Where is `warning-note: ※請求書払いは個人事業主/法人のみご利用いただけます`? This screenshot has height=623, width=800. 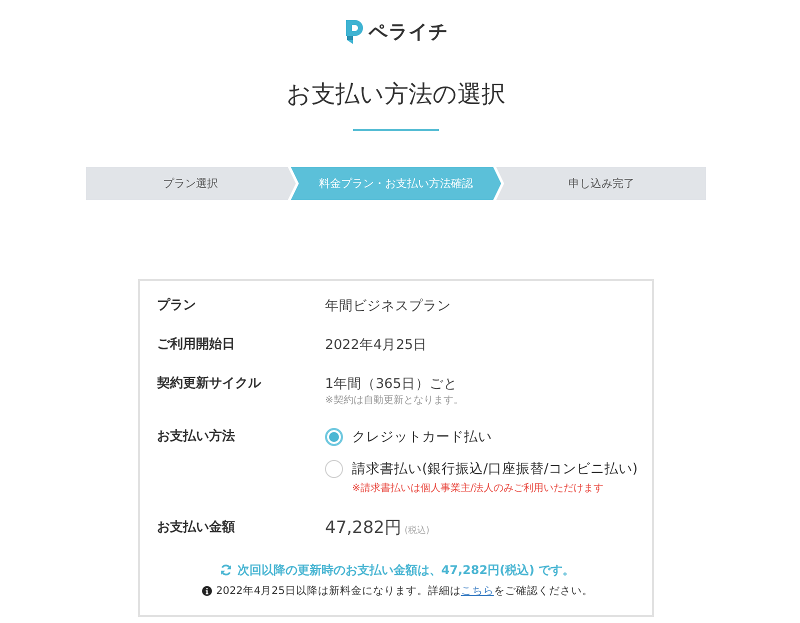 warning-note: ※請求書払いは個人事業主/法人のみご利用いただけます is located at coordinates (478, 489).